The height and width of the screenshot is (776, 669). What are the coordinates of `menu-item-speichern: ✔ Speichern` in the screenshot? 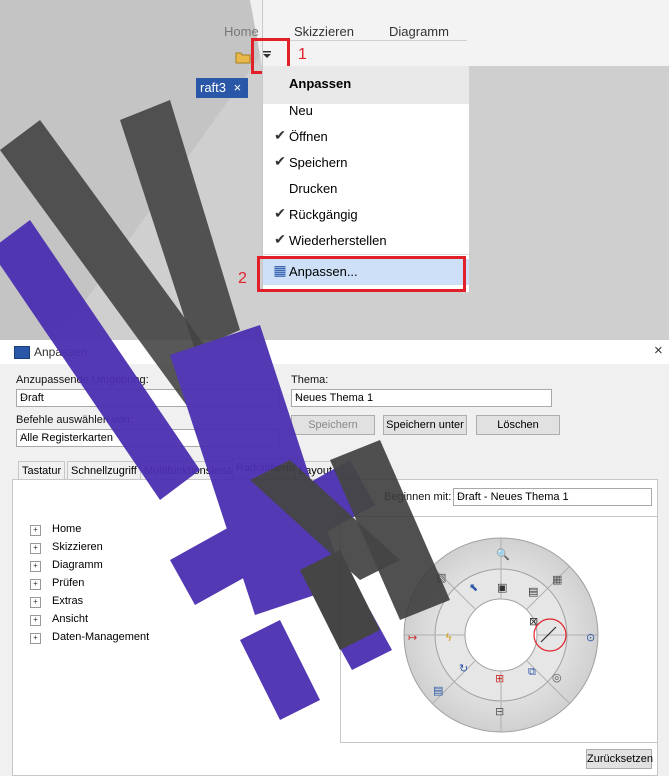 It's located at (366, 163).